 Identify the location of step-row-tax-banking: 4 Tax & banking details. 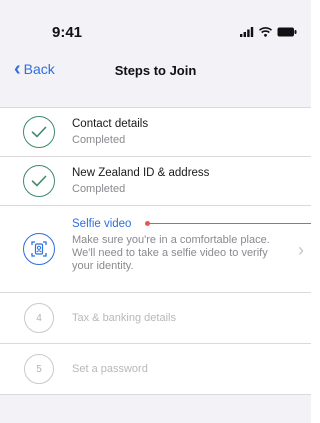
(155, 318).